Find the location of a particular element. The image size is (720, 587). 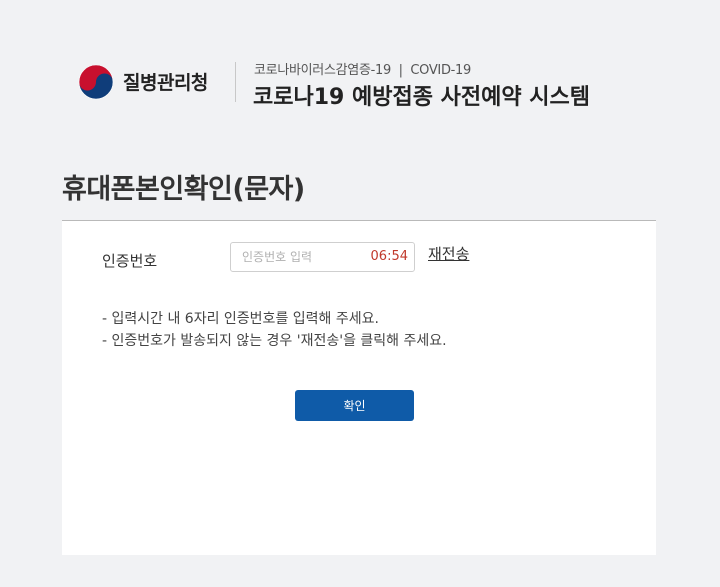

system-title: 코로나19 예방접종 사전예약 시스템 is located at coordinates (421, 97).